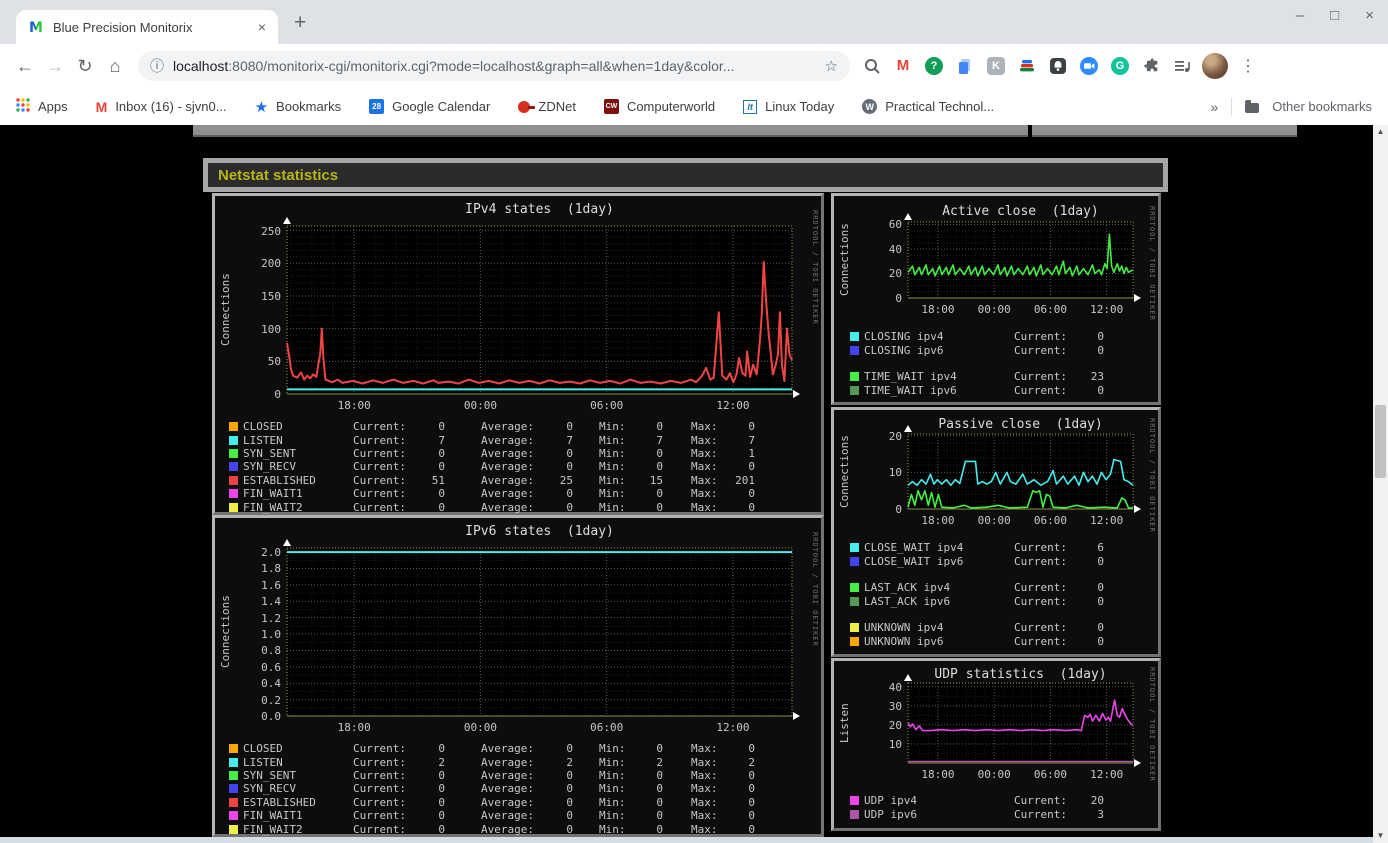 The width and height of the screenshot is (1388, 843). Describe the element at coordinates (1248, 66) in the screenshot. I see `chrome-menu-icon: ⋮` at that location.